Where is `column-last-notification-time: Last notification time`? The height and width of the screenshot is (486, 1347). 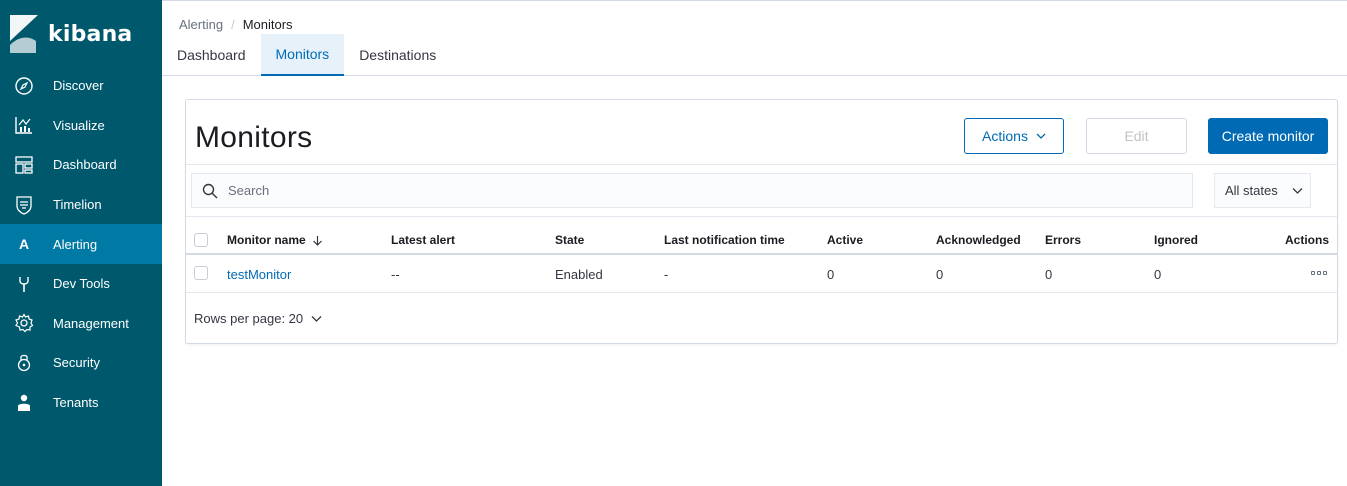 column-last-notification-time: Last notification time is located at coordinates (724, 240).